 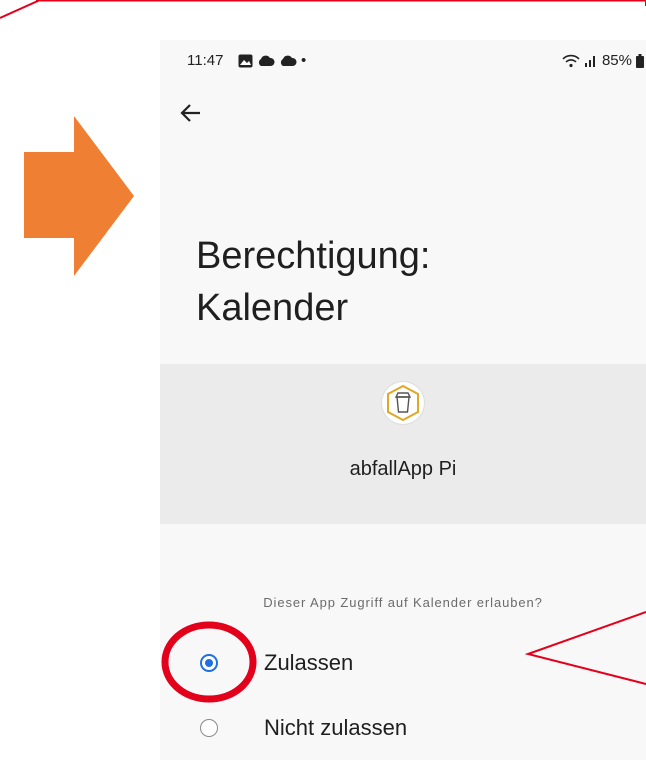 I want to click on page-title-line1: Berechtigung:, so click(x=313, y=256).